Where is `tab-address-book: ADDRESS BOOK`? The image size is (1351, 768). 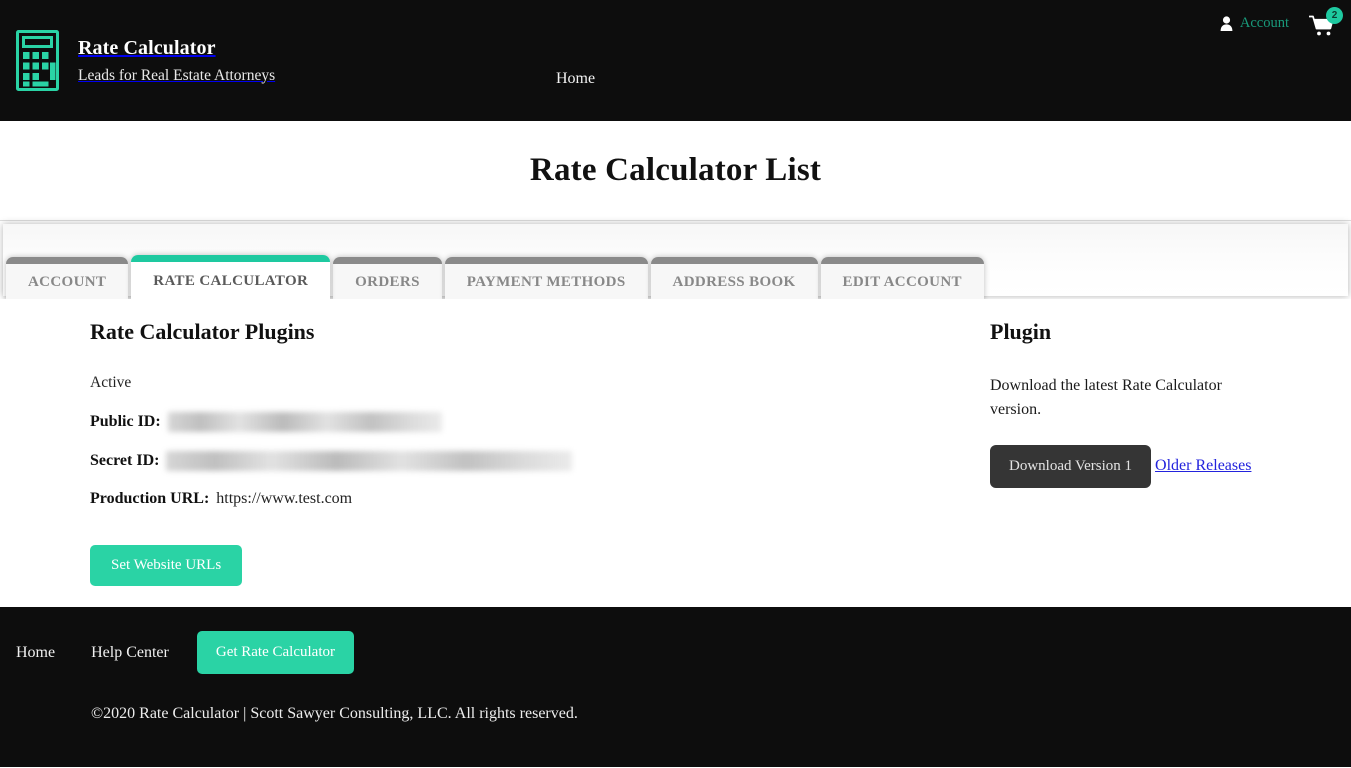
tab-address-book: ADDRESS BOOK is located at coordinates (734, 279).